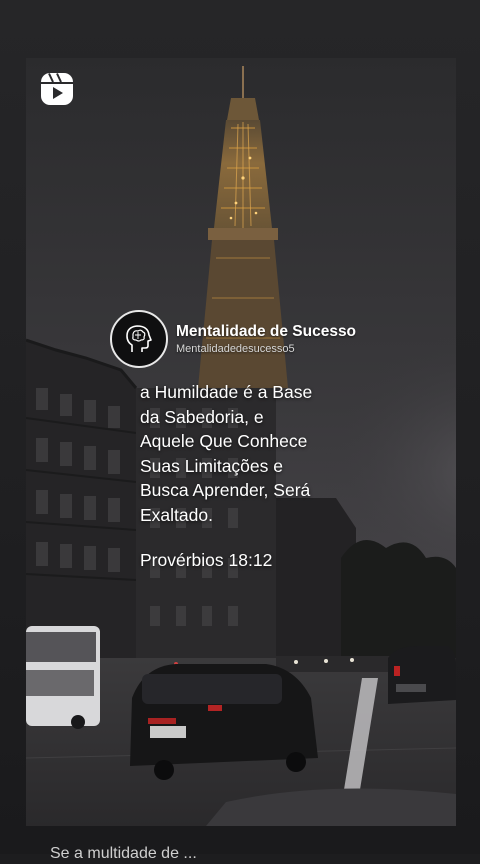 This screenshot has width=480, height=864. What do you see at coordinates (226, 392) in the screenshot?
I see `quote-line: a Humildade é a Base` at bounding box center [226, 392].